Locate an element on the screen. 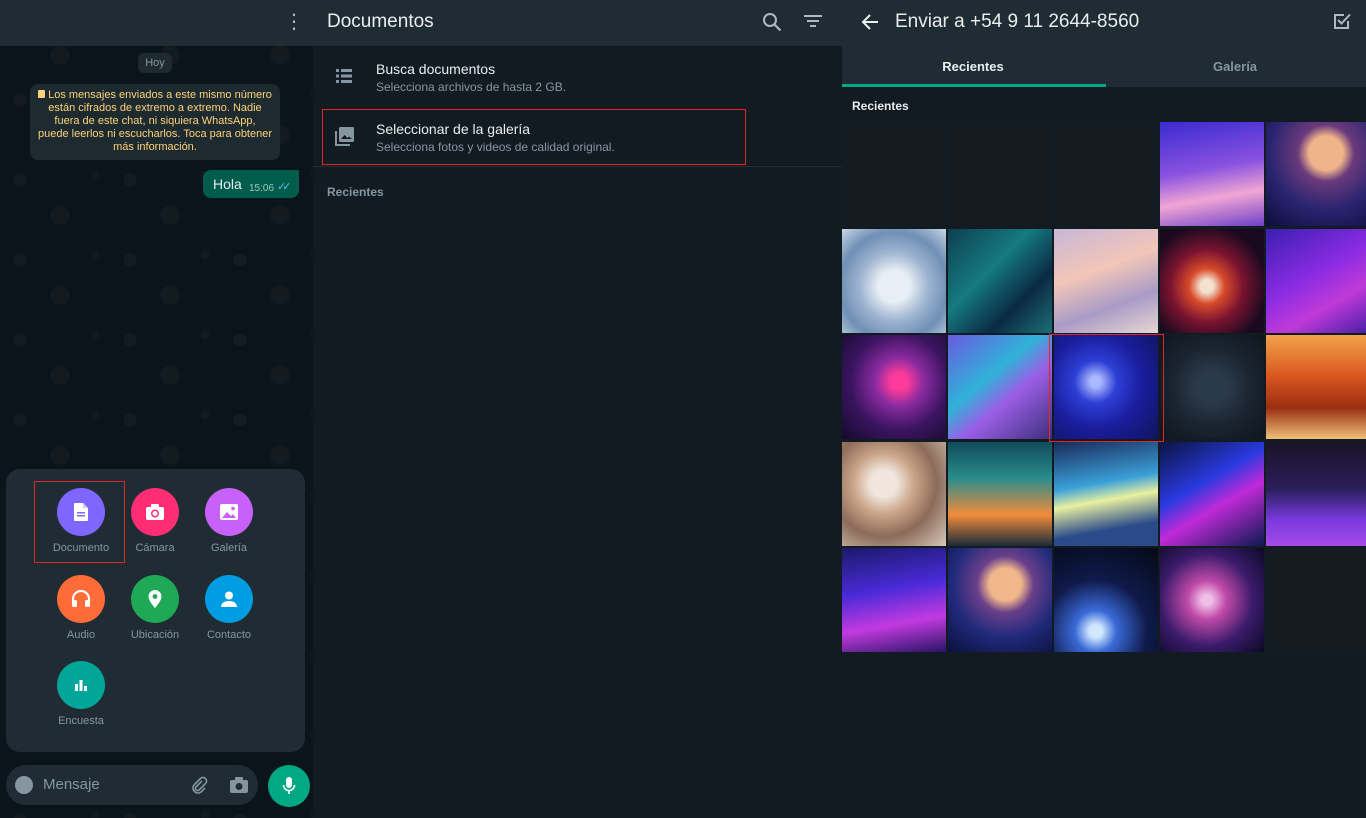 This screenshot has height=818, width=1366. thumbnail-blue-rays is located at coordinates (1212, 494).